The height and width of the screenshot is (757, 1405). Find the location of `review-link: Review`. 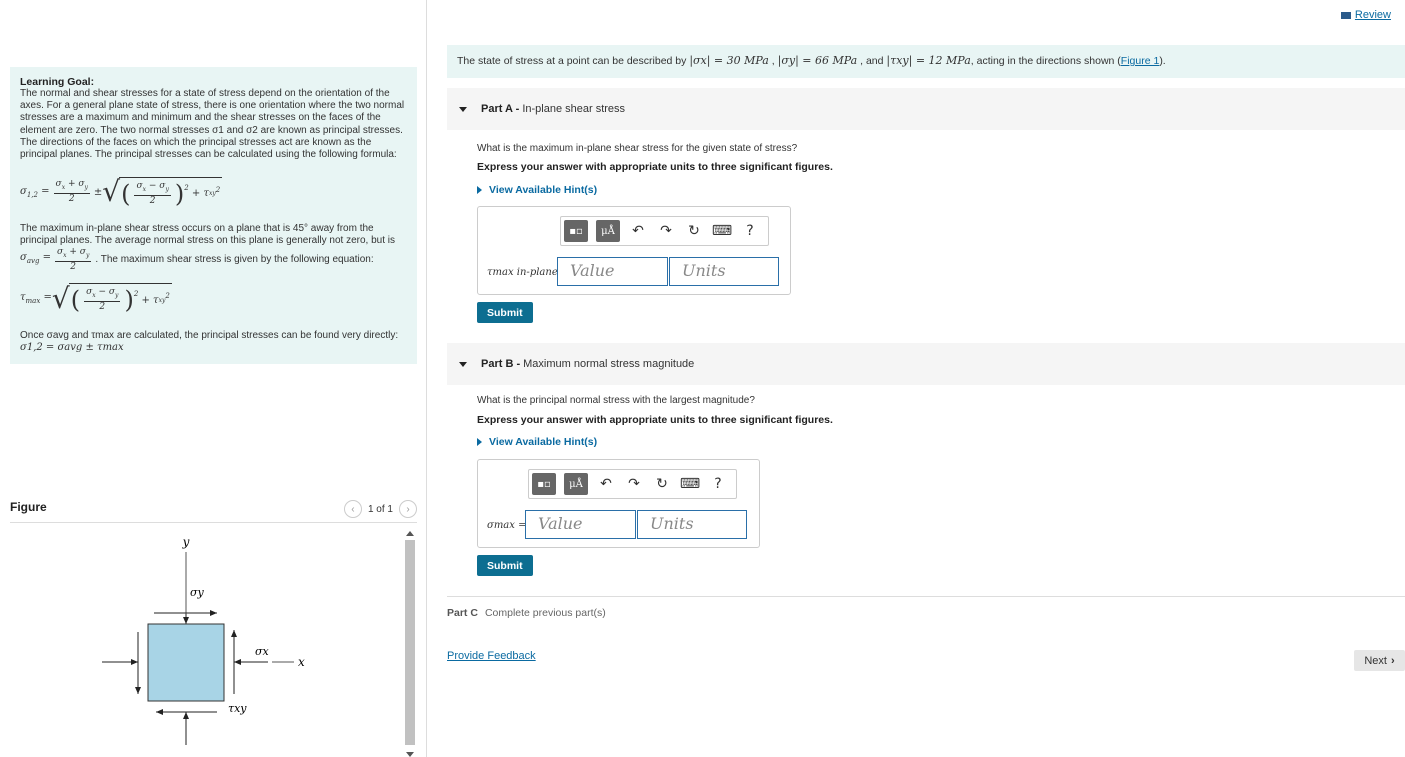

review-link: Review is located at coordinates (1365, 15).